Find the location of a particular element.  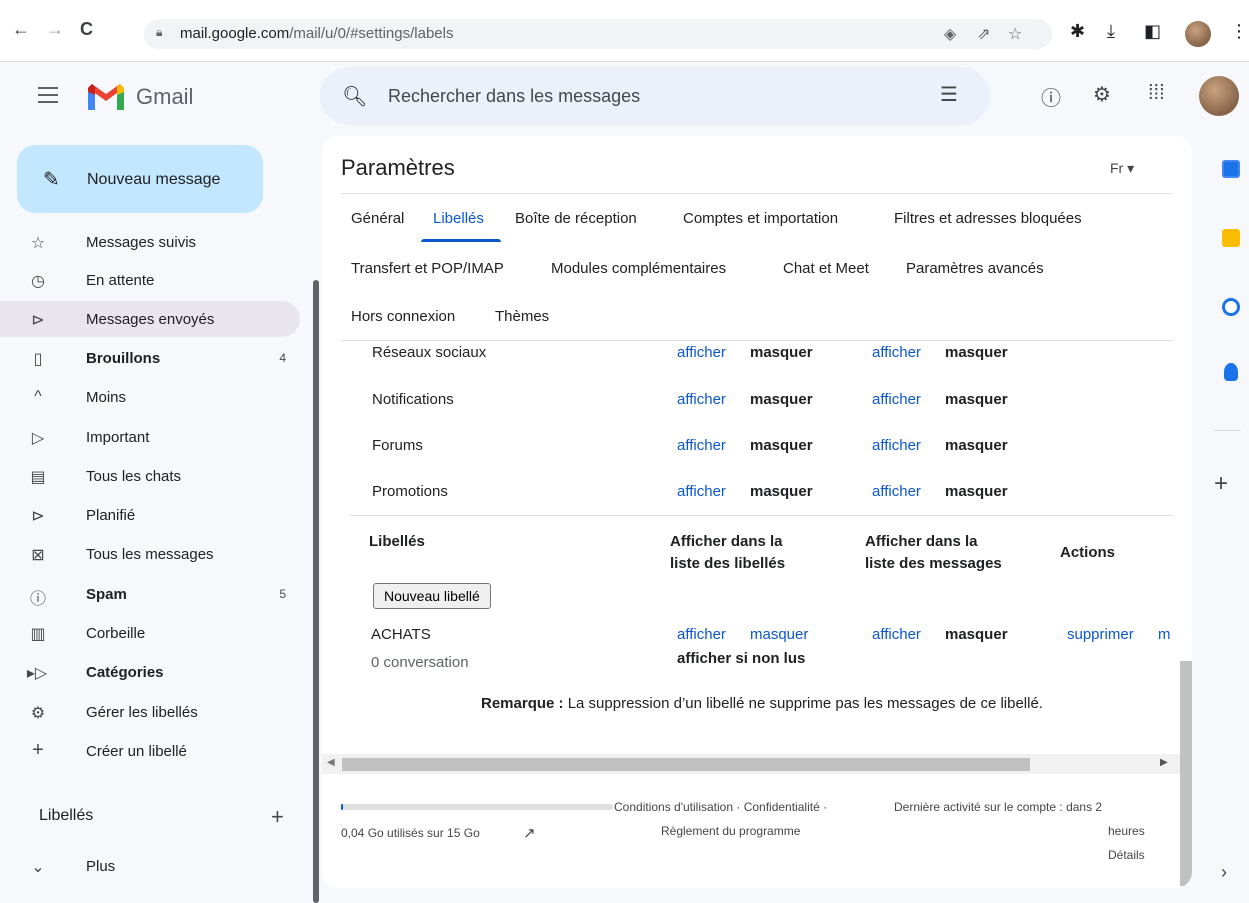

program-policies-link: Règlement du programme is located at coordinates (730, 831).